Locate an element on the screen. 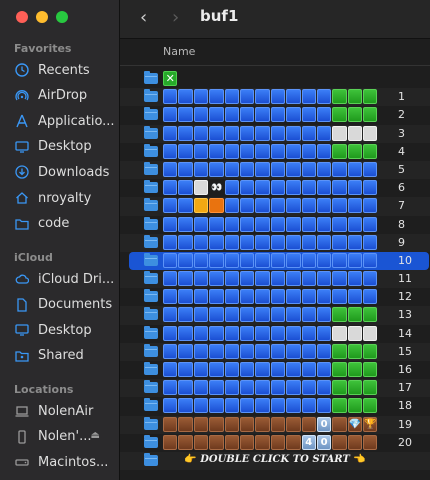 This screenshot has width=430, height=480. folder-row: 12 is located at coordinates (275, 297).